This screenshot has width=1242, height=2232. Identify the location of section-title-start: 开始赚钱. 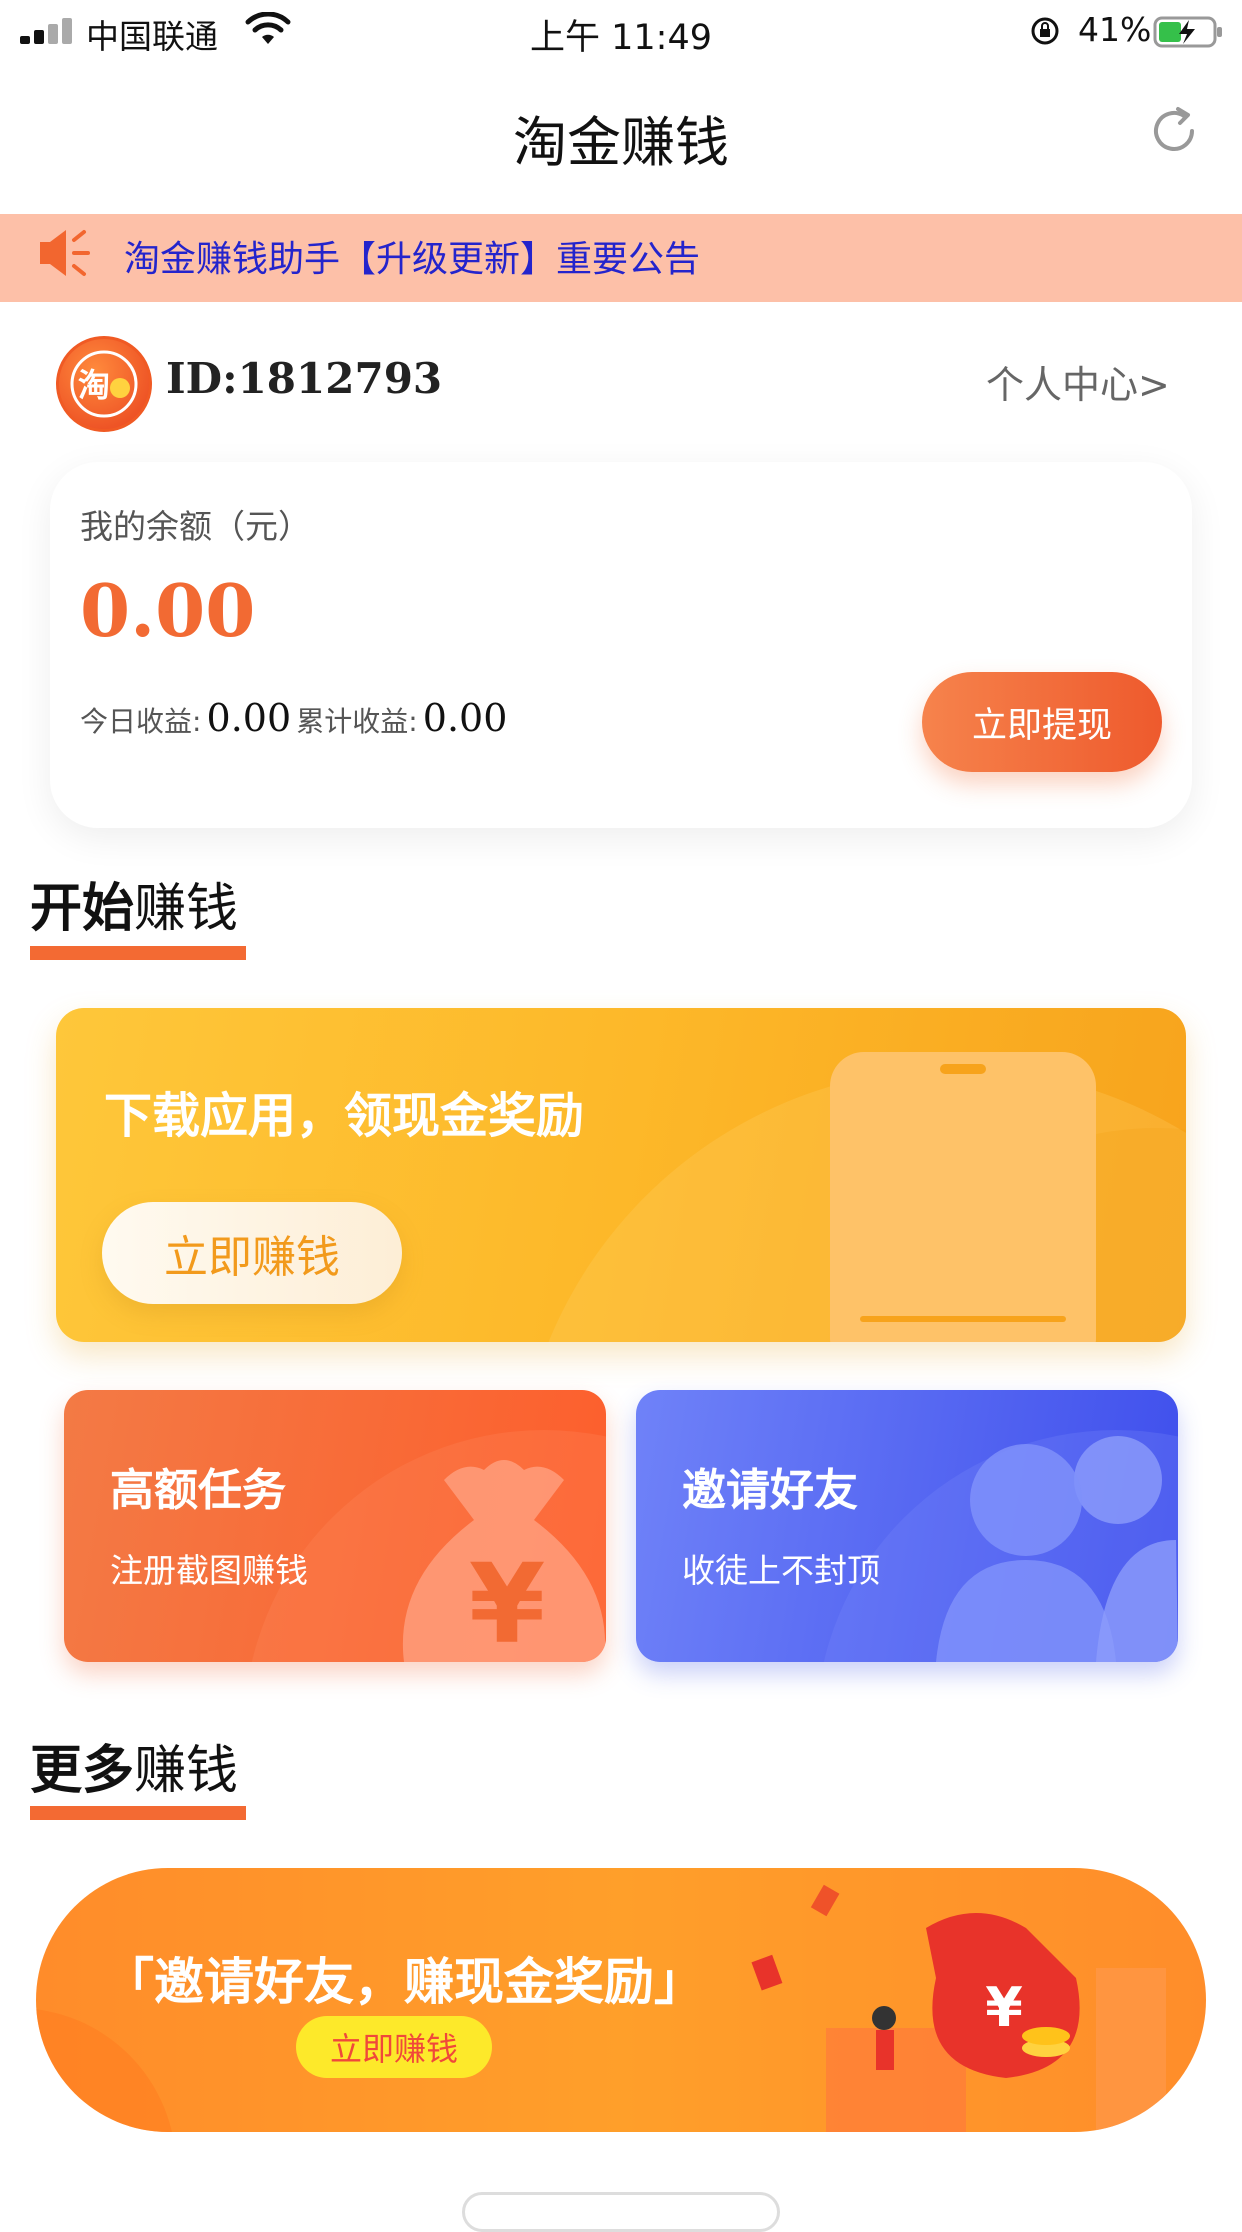
(134, 903).